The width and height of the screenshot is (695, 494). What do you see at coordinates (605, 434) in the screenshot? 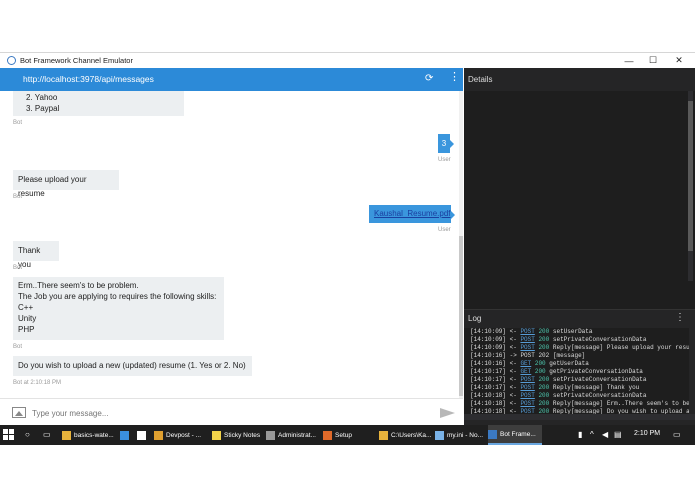
I see `volume-icon: ◀` at bounding box center [605, 434].